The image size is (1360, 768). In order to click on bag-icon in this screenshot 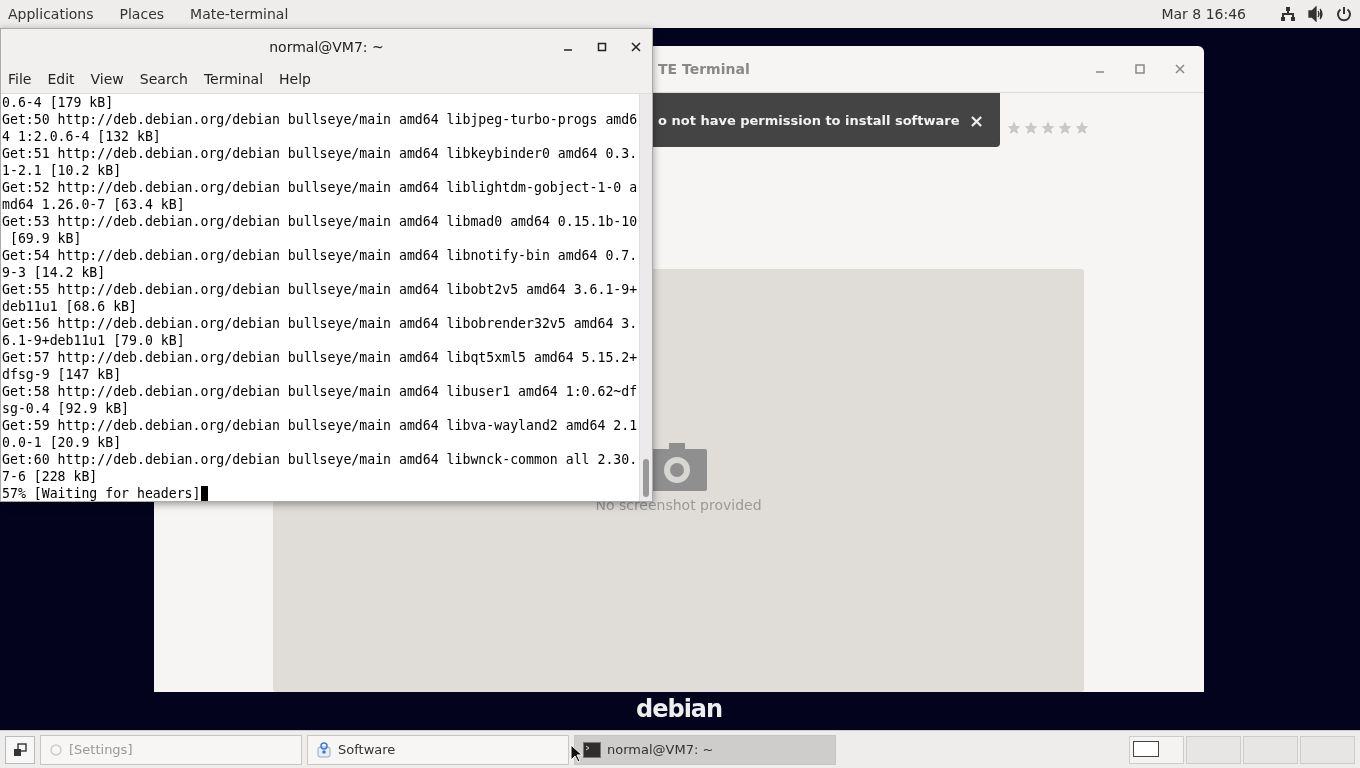, I will do `click(324, 749)`.